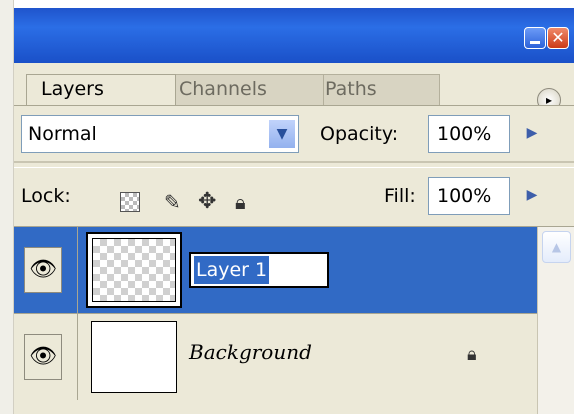  What do you see at coordinates (240, 202) in the screenshot?
I see `lock-all-padlock-icon: 🔒︎` at bounding box center [240, 202].